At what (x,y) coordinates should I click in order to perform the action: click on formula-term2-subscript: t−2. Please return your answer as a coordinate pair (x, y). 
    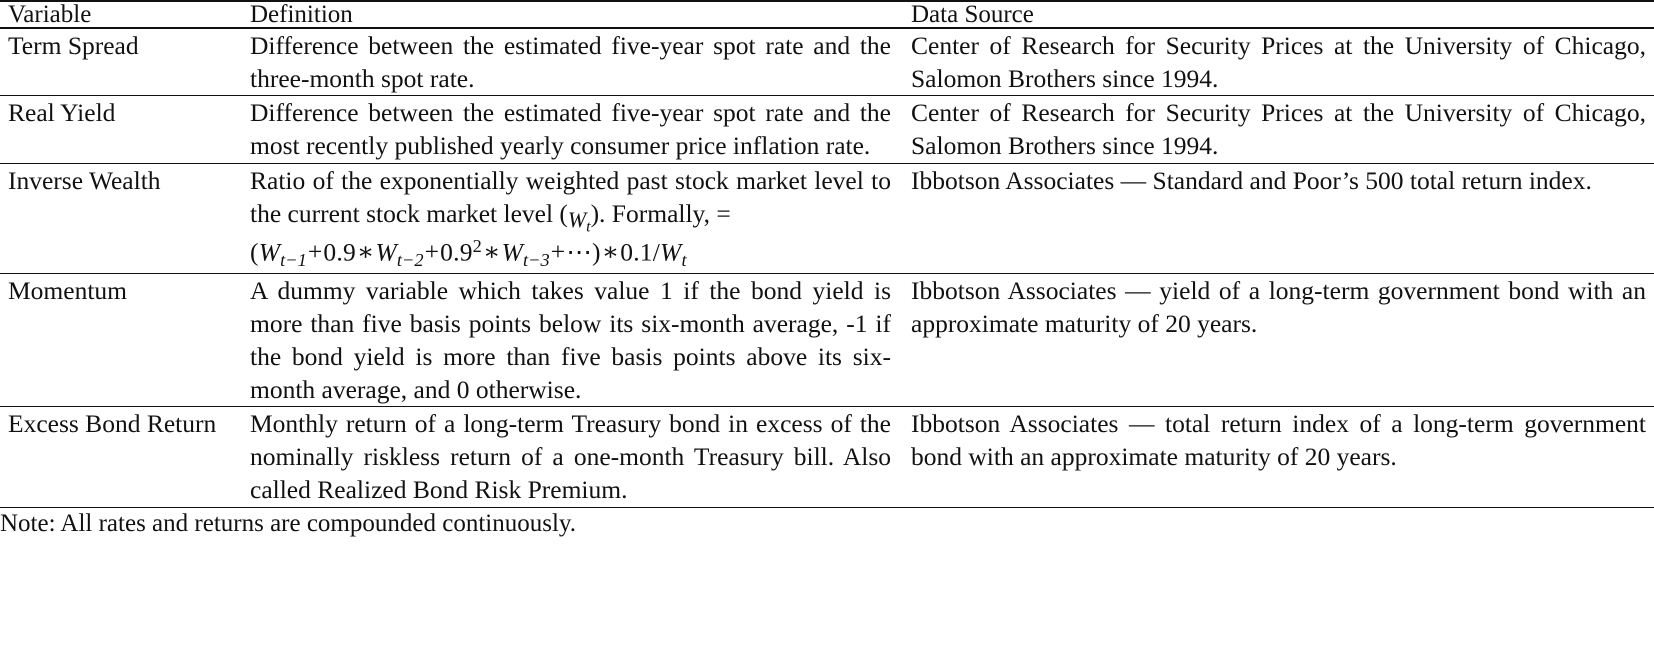
    Looking at the image, I should click on (410, 259).